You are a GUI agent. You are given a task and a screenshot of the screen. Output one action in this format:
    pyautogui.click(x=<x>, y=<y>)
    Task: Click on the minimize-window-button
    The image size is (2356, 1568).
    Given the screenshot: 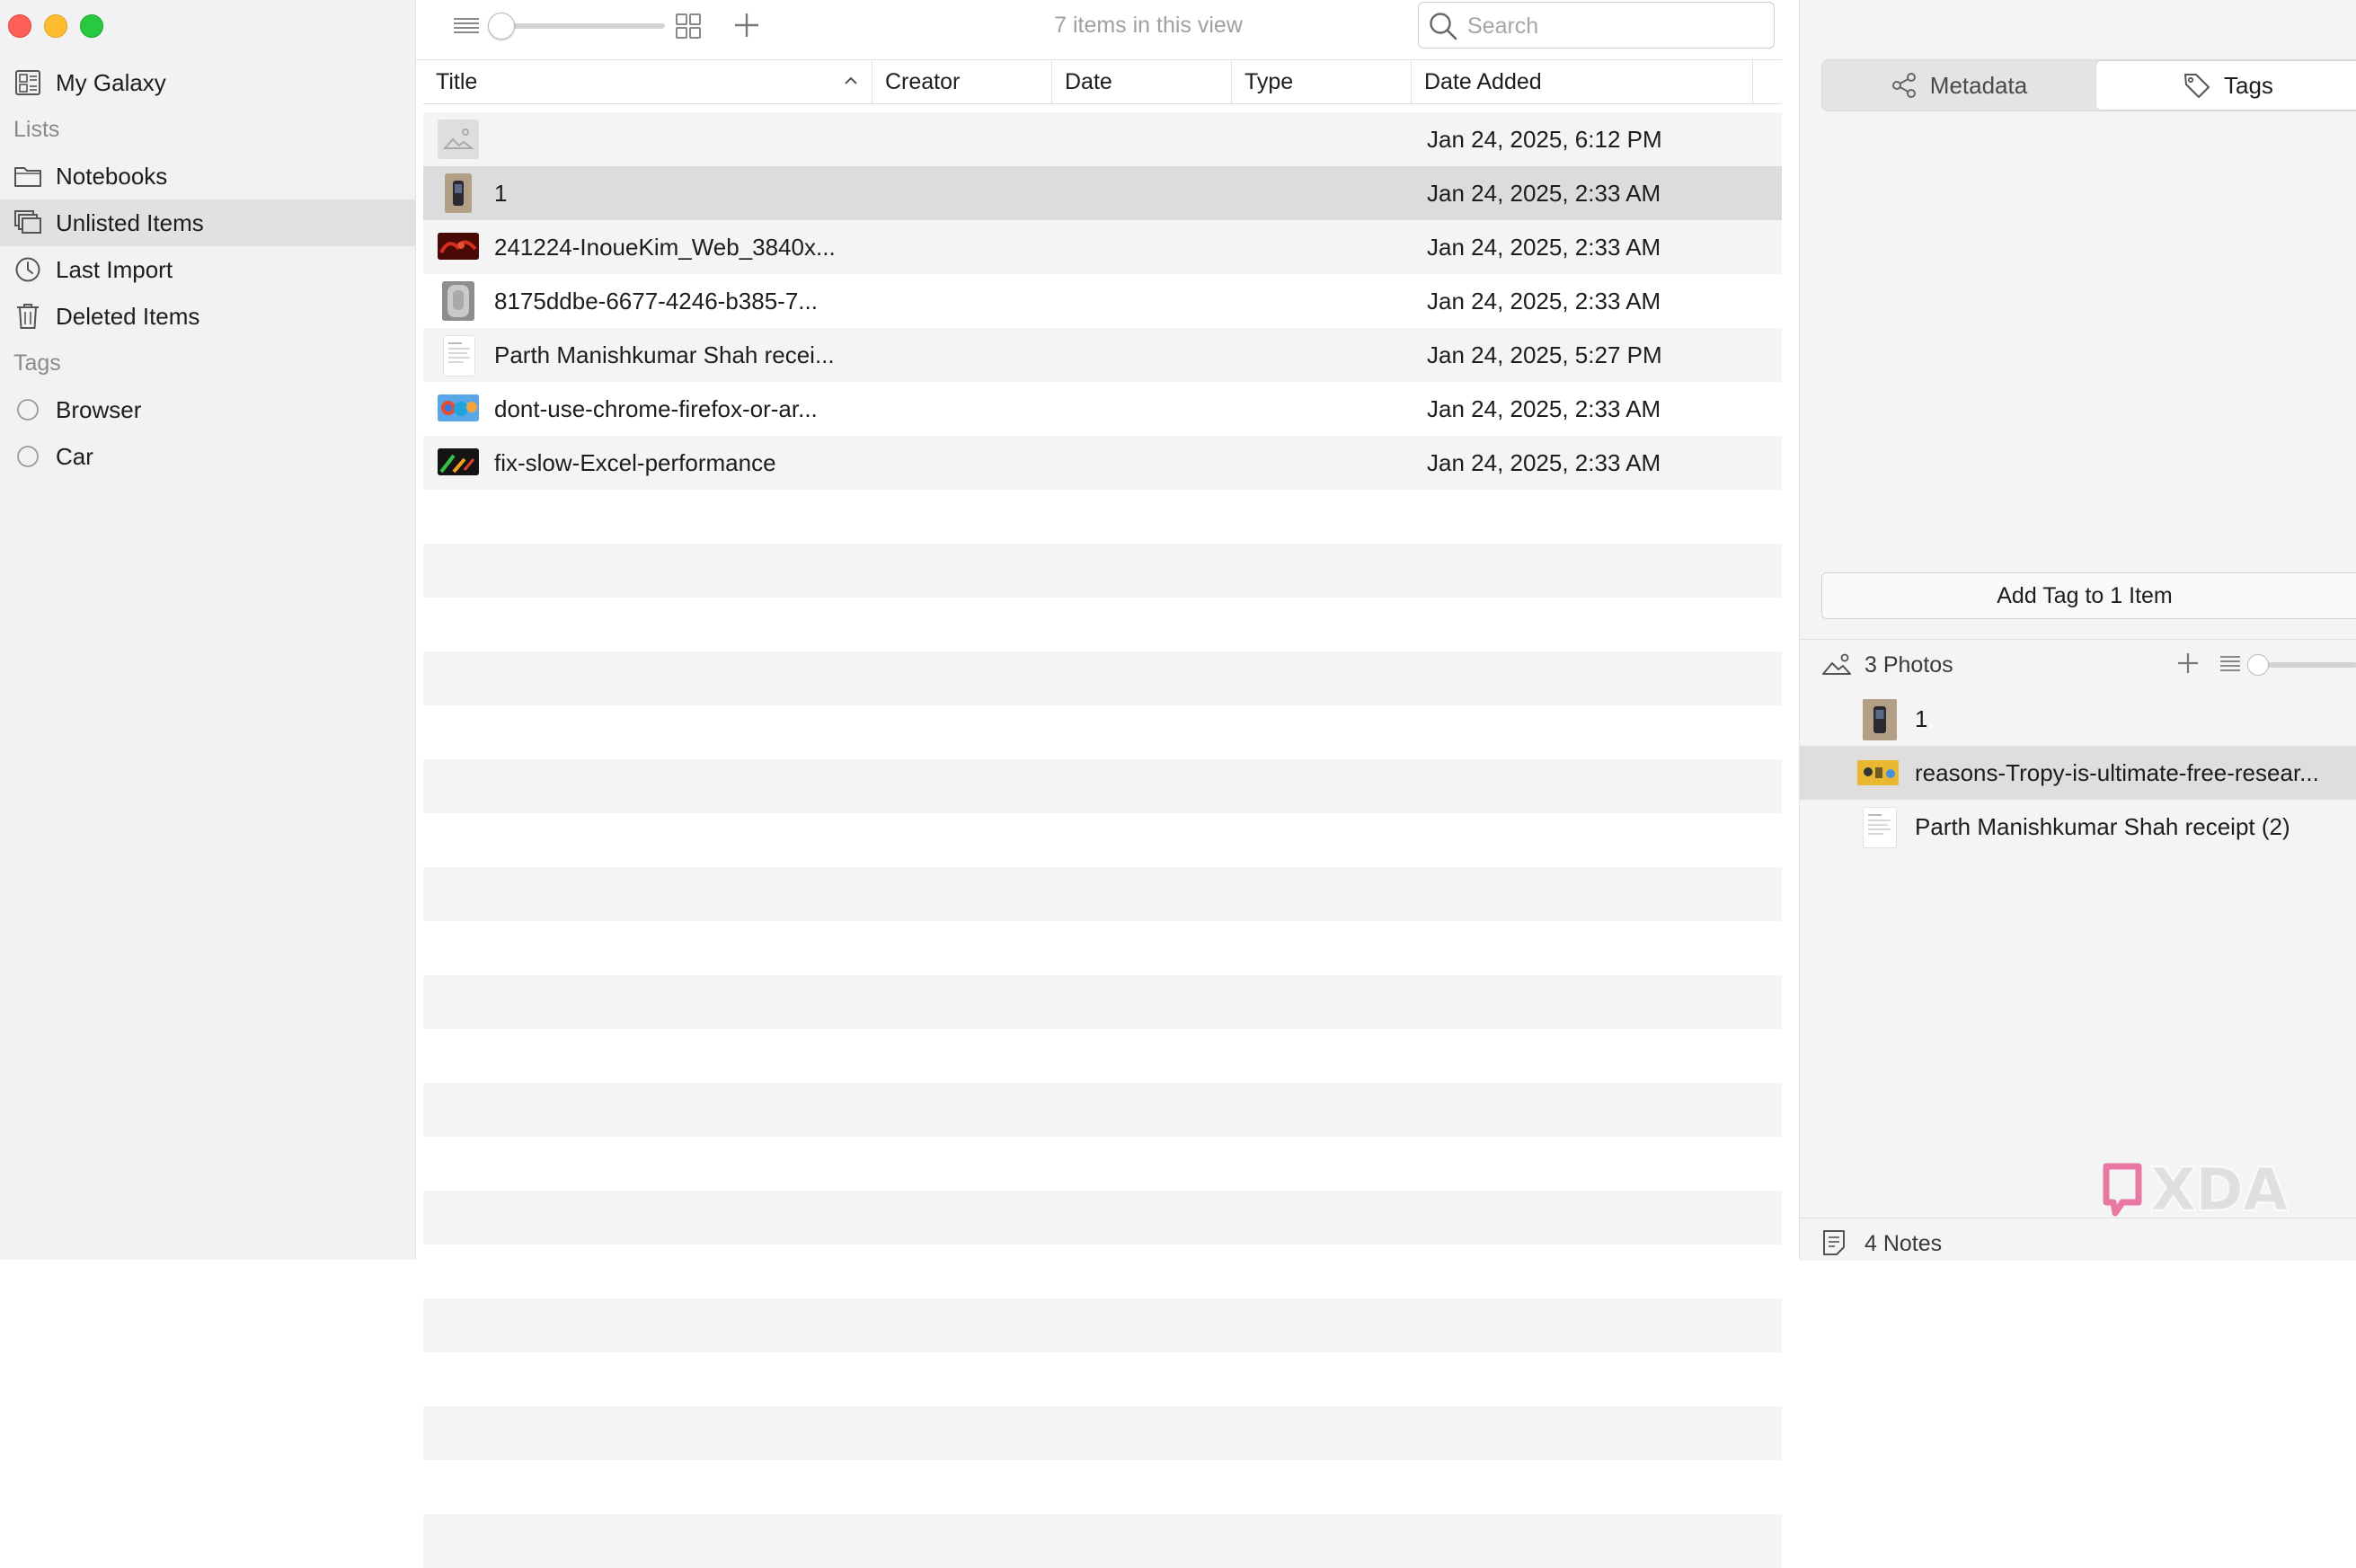 What is the action you would take?
    pyautogui.click(x=55, y=26)
    